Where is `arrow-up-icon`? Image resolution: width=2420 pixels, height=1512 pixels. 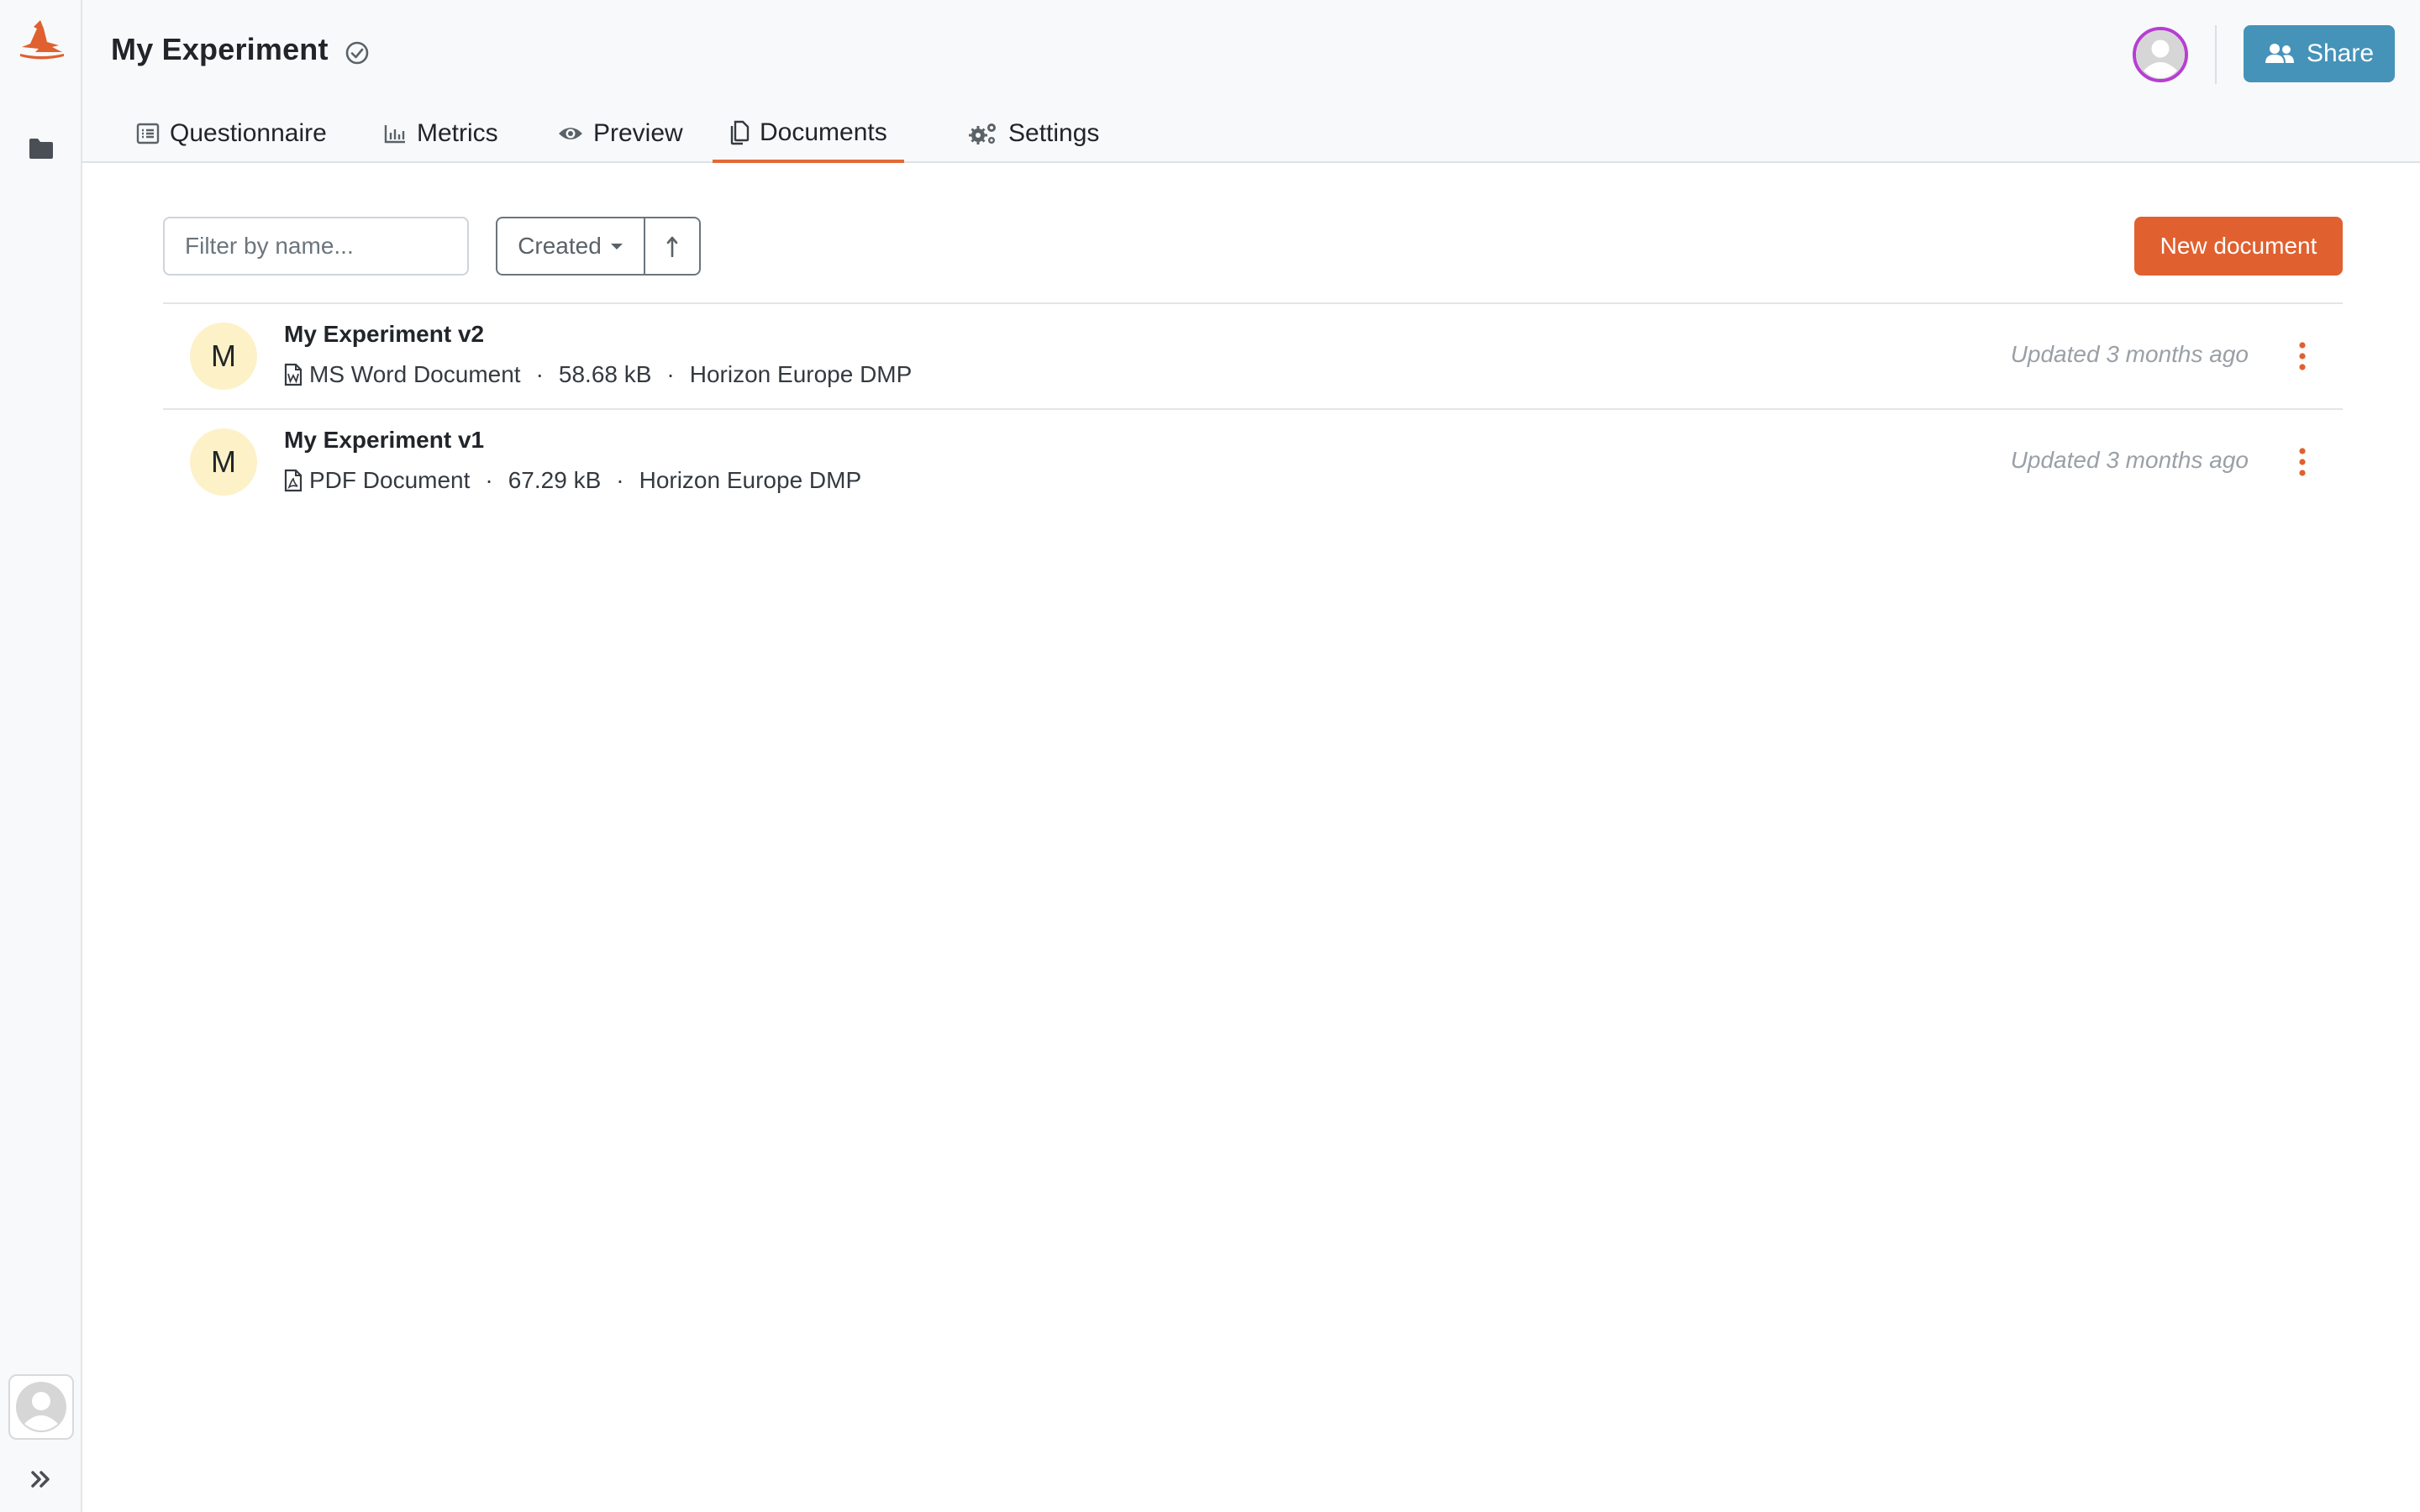
arrow-up-icon is located at coordinates (672, 246).